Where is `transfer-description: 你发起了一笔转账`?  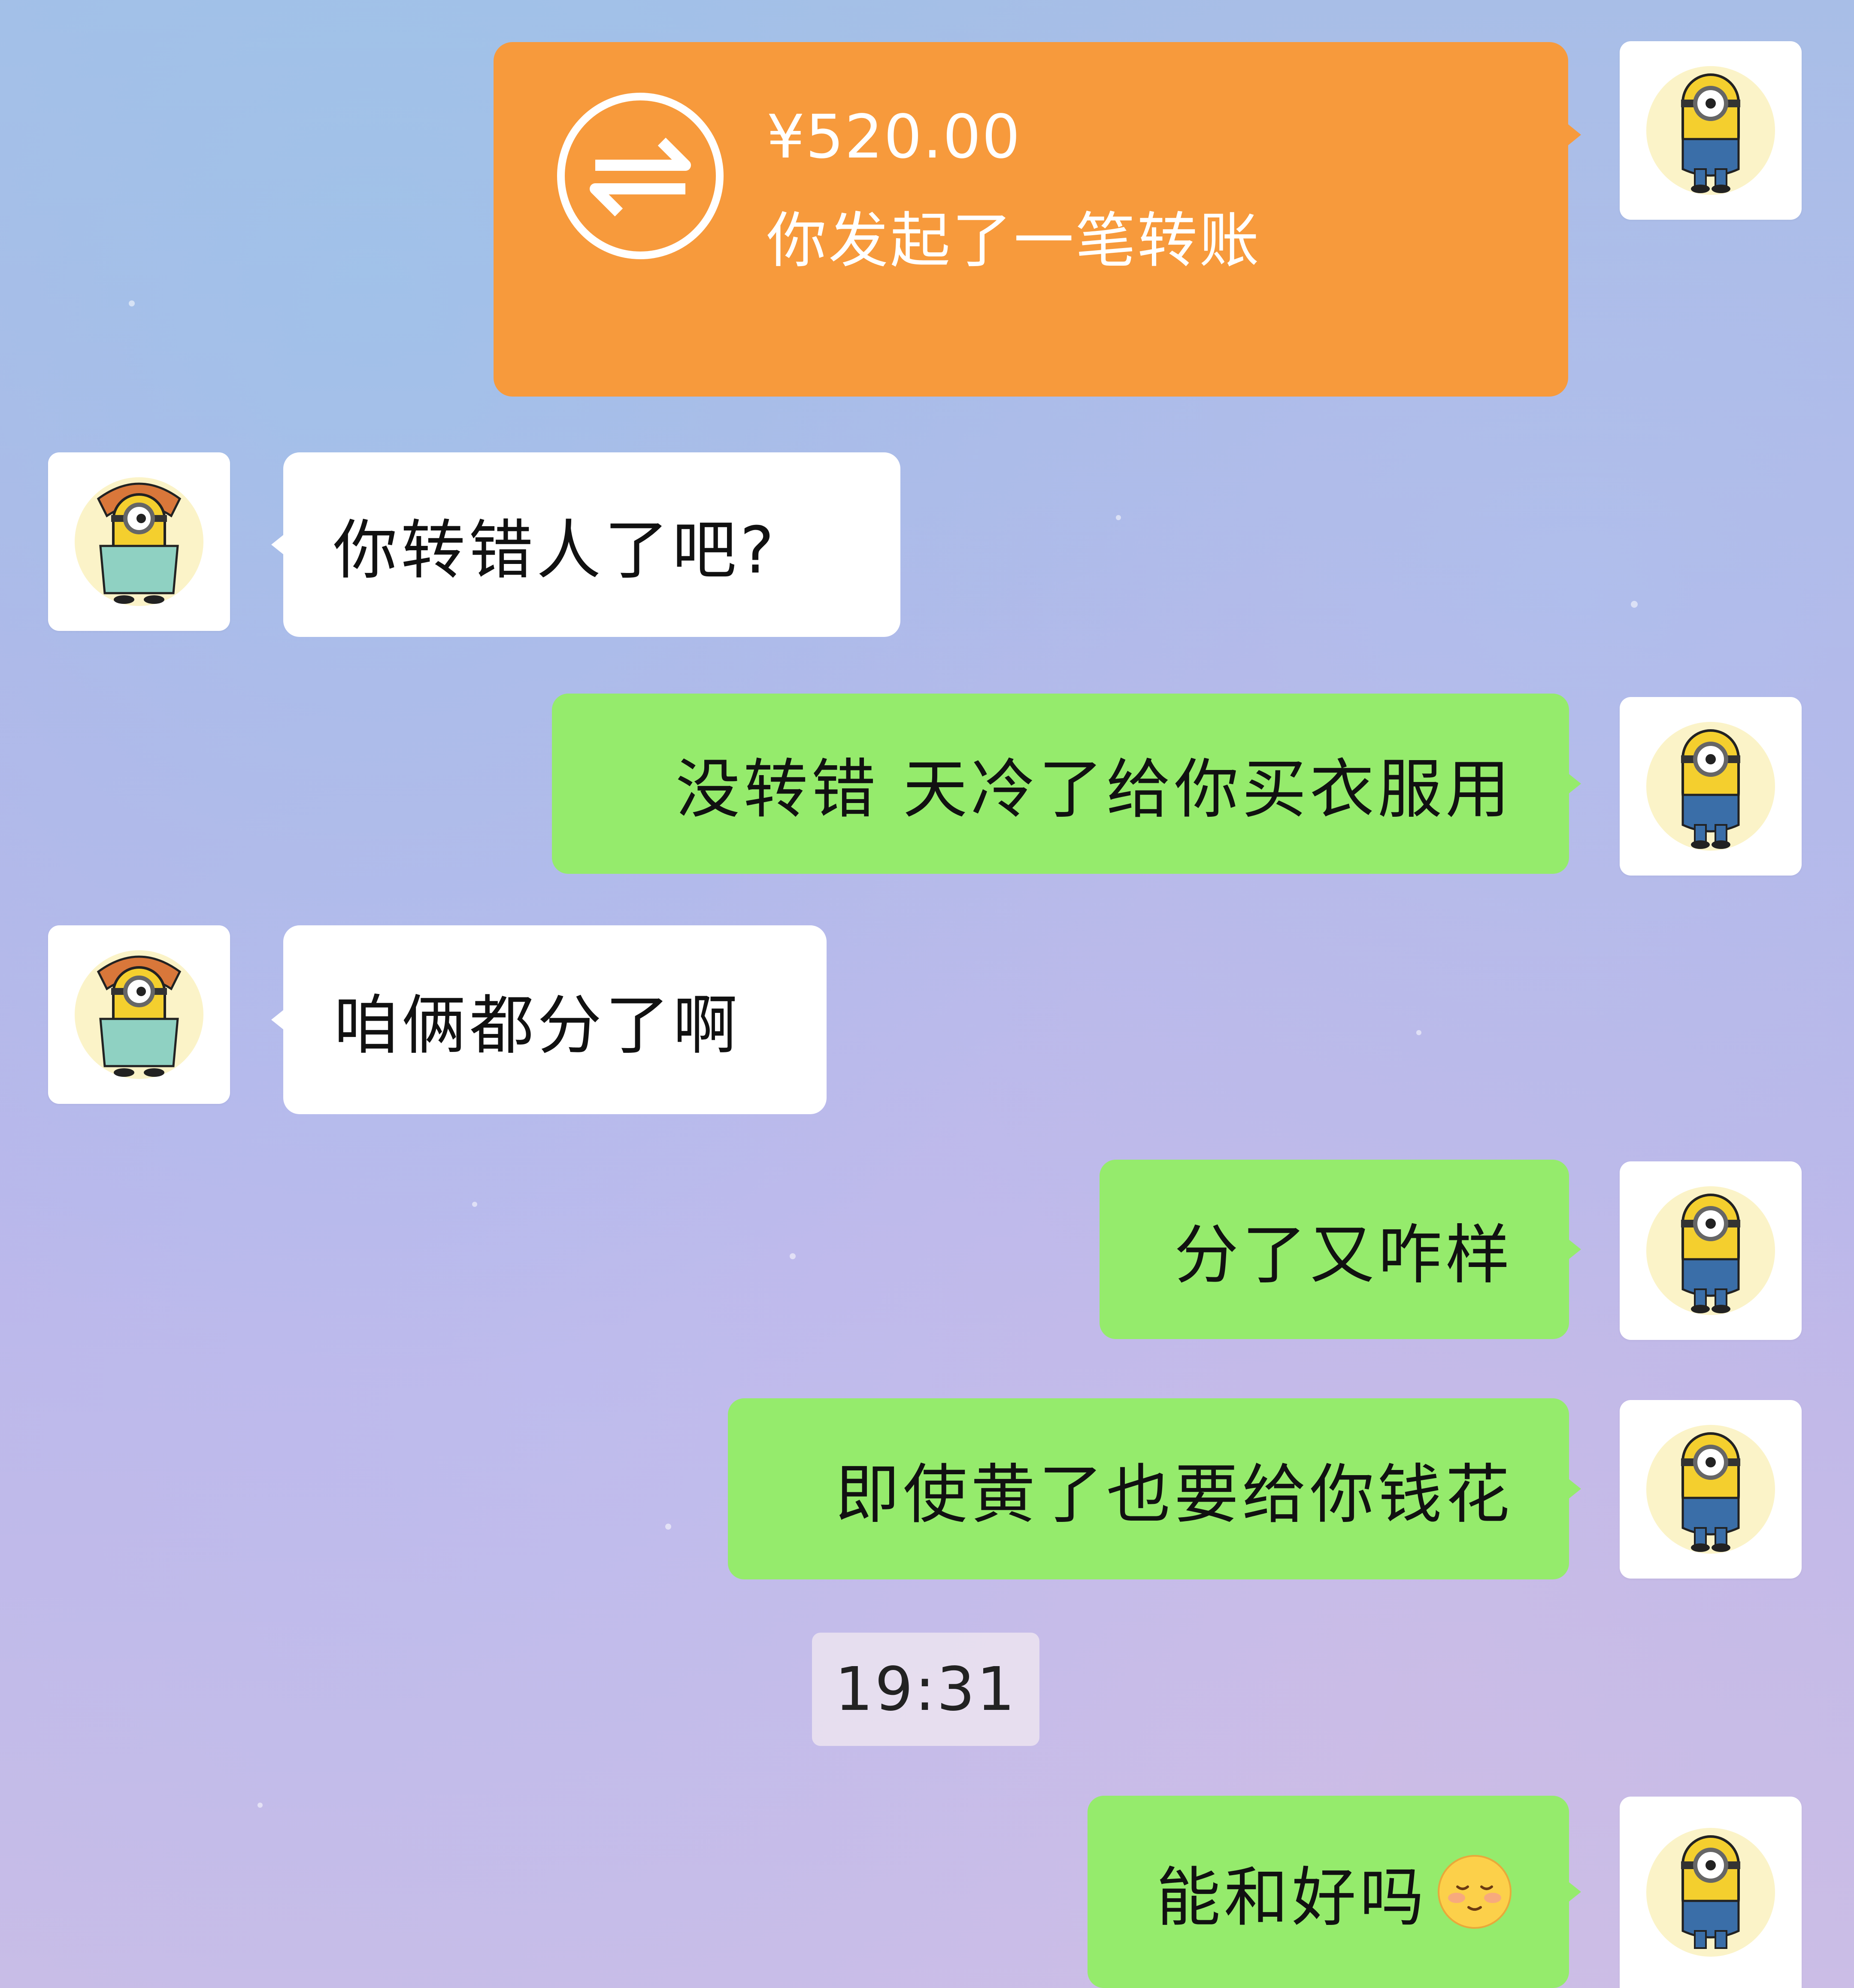
transfer-description: 你发起了一笔转账 is located at coordinates (1013, 241).